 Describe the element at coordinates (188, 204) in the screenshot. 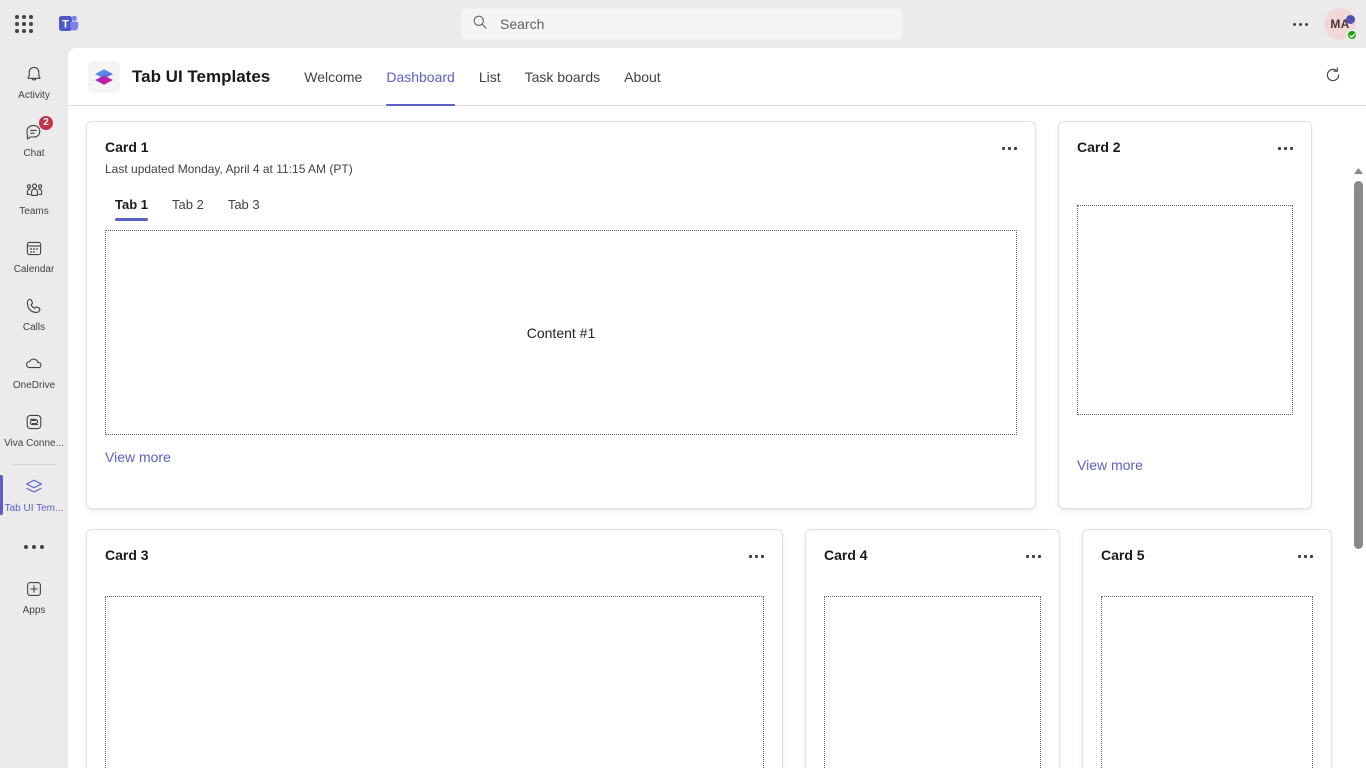

I see `card-tab-label: Tab 2` at that location.